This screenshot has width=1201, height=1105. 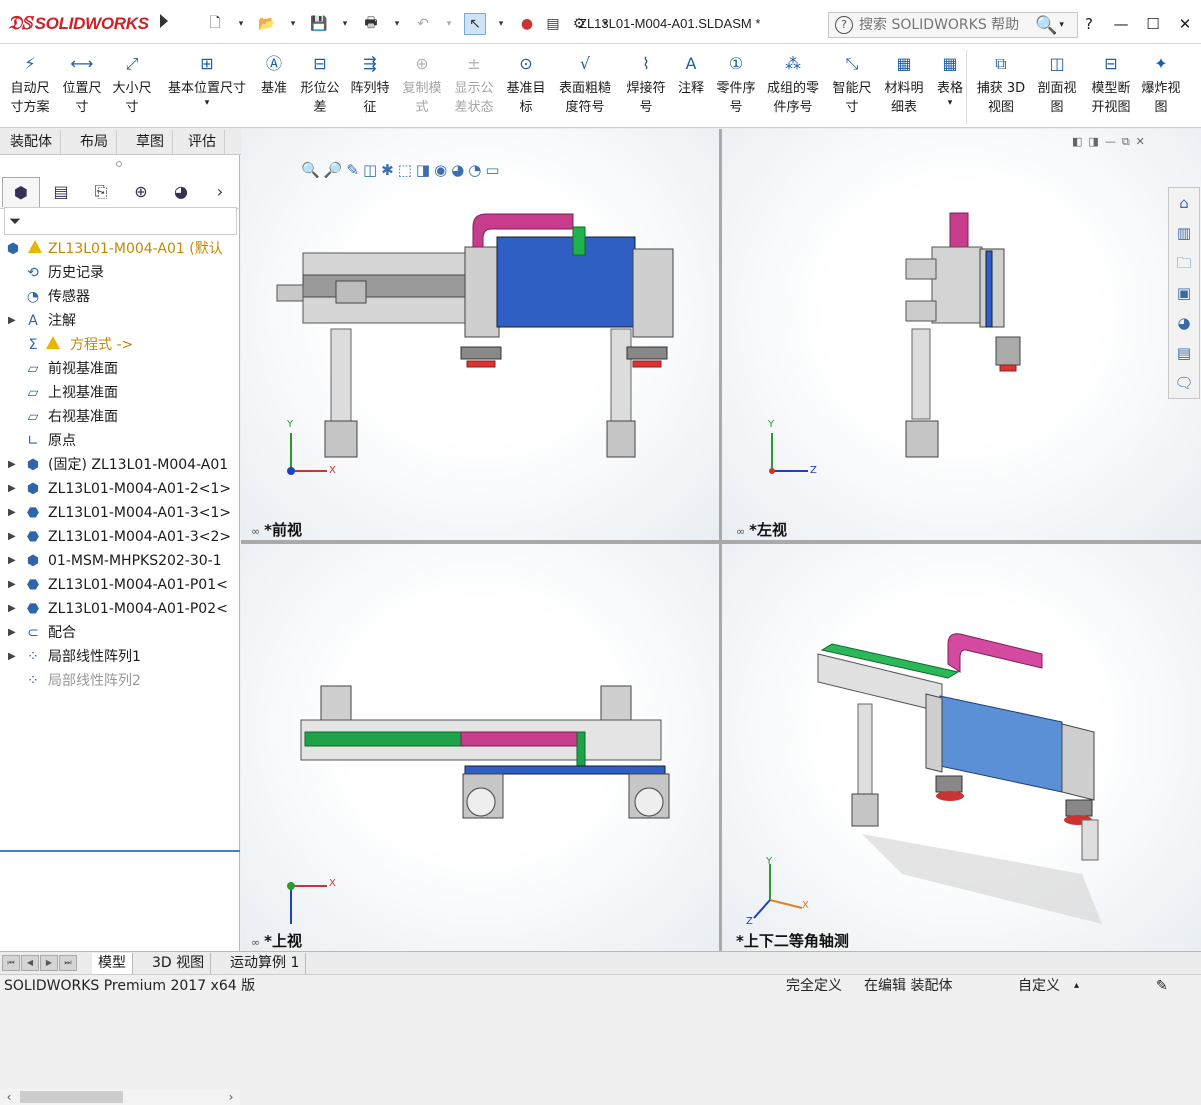 What do you see at coordinates (736, 85) in the screenshot?
I see `ribbon-button-balloon: ① 零件序号` at bounding box center [736, 85].